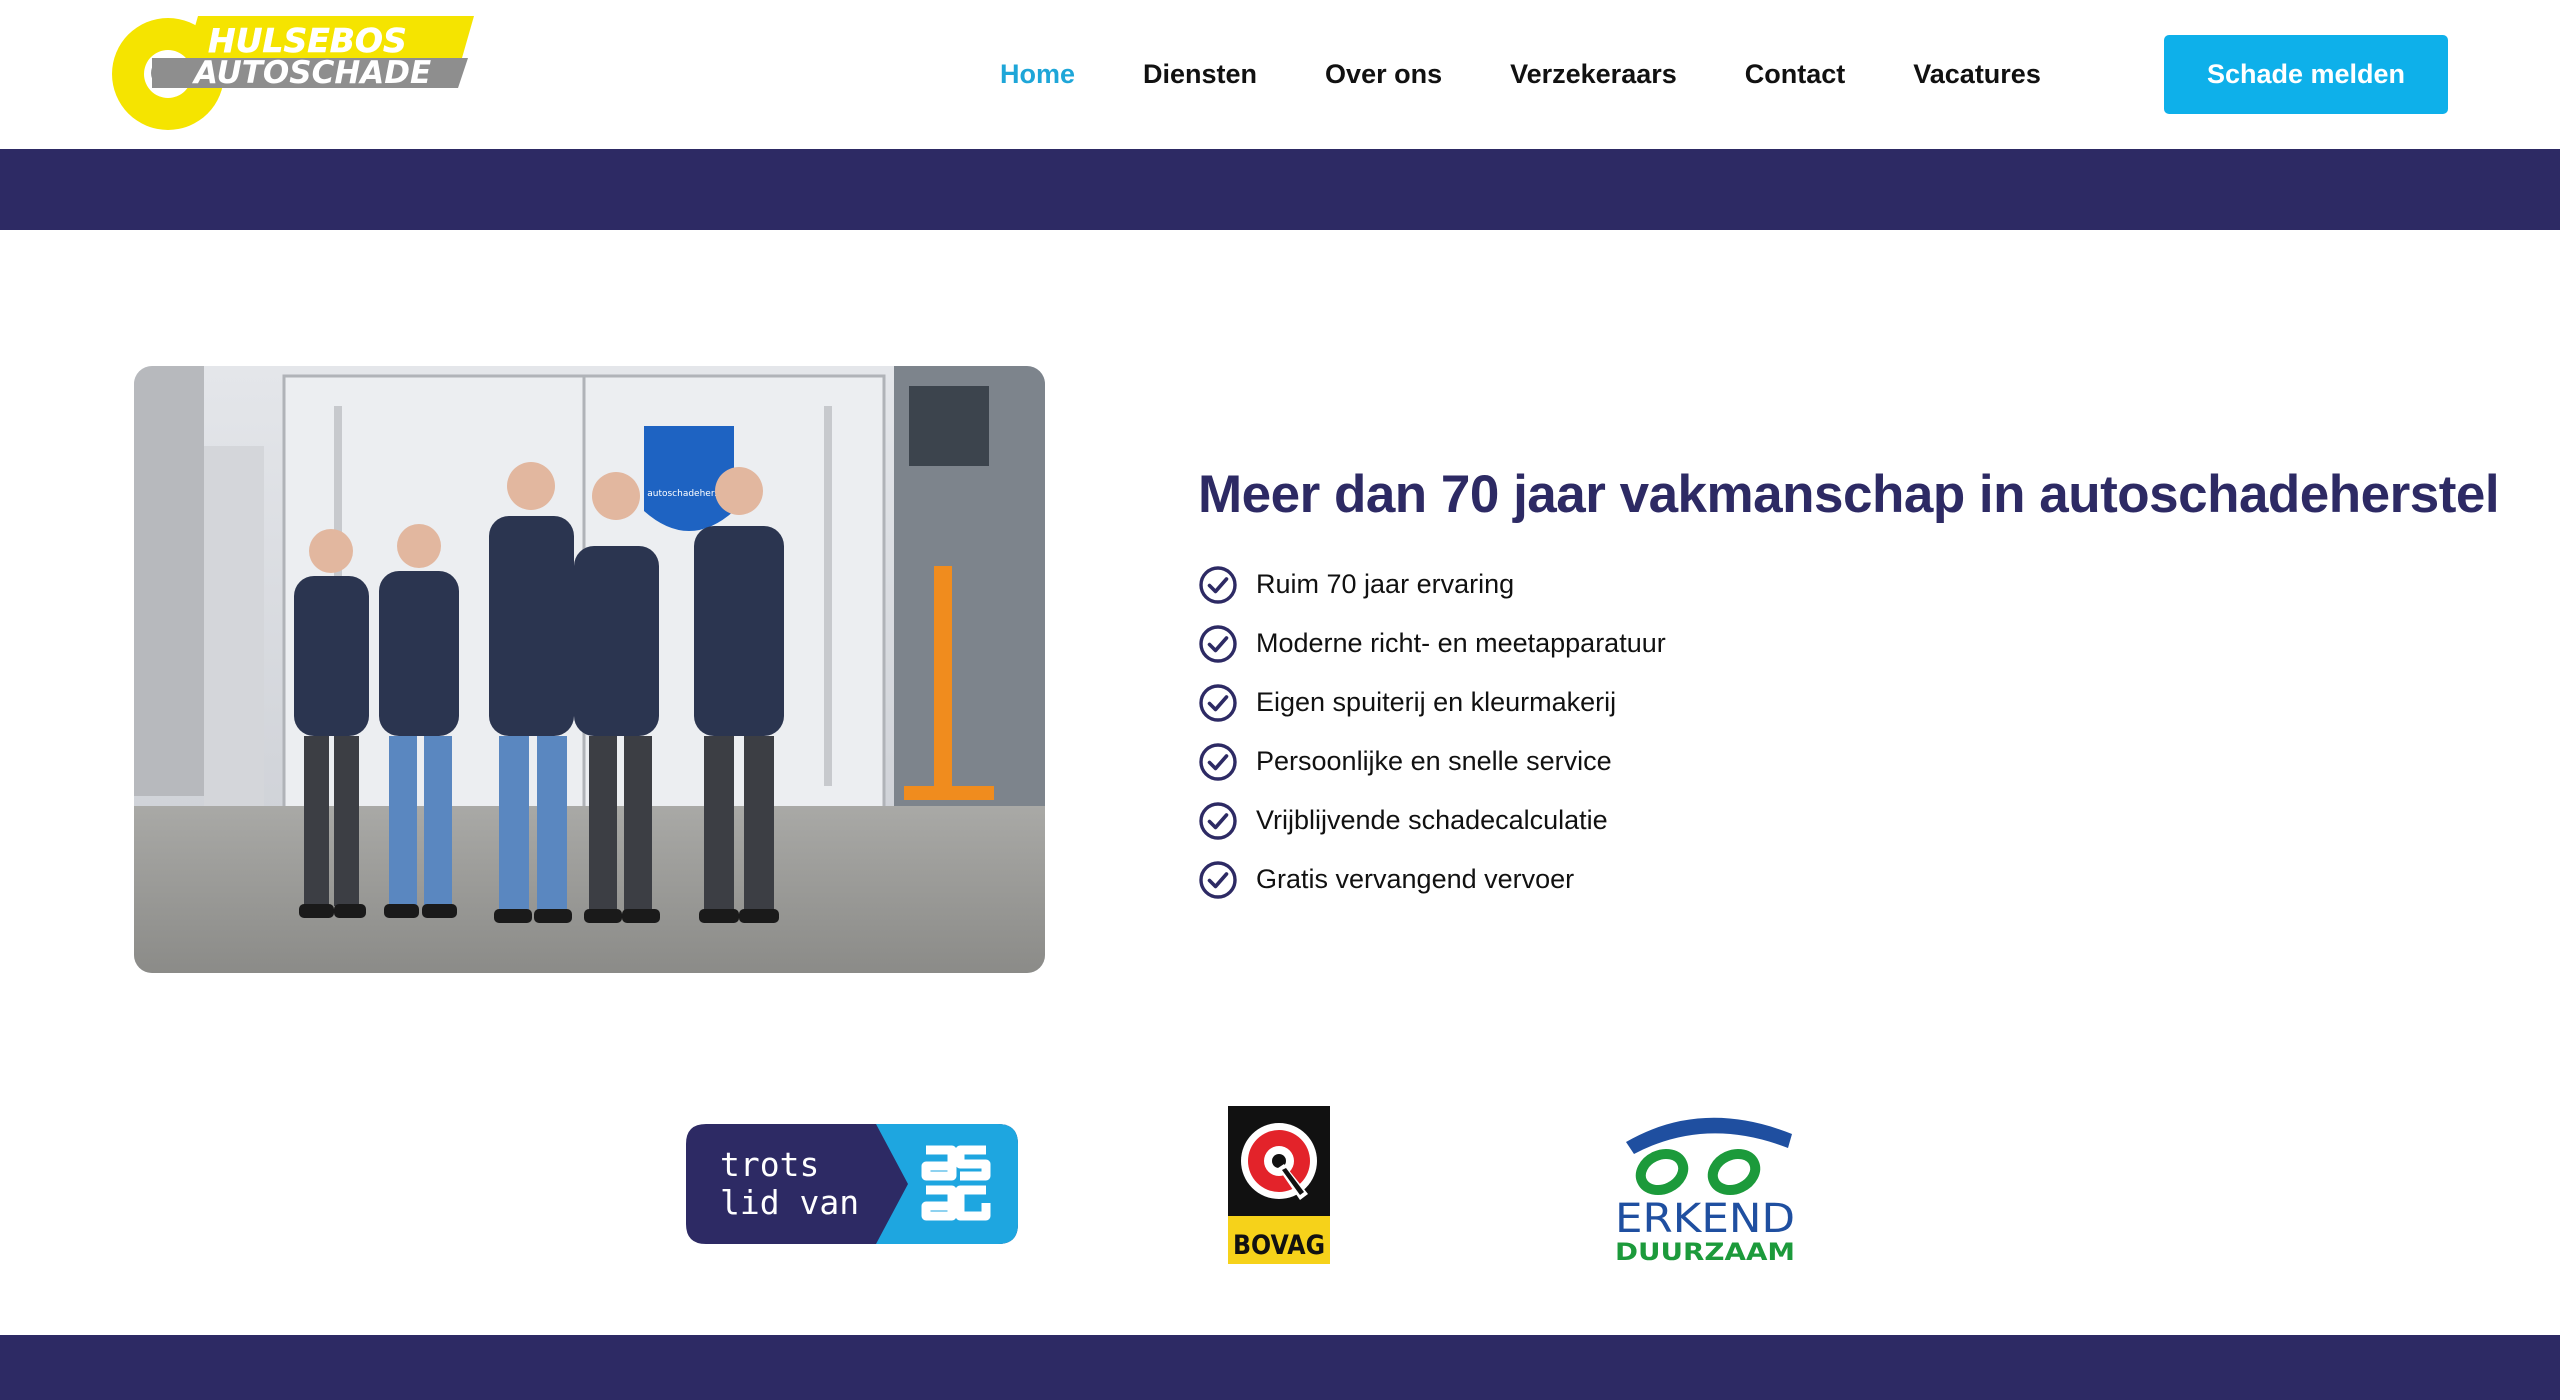  What do you see at coordinates (1593, 74) in the screenshot?
I see `nav-verzekeraars: Verzekeraars` at bounding box center [1593, 74].